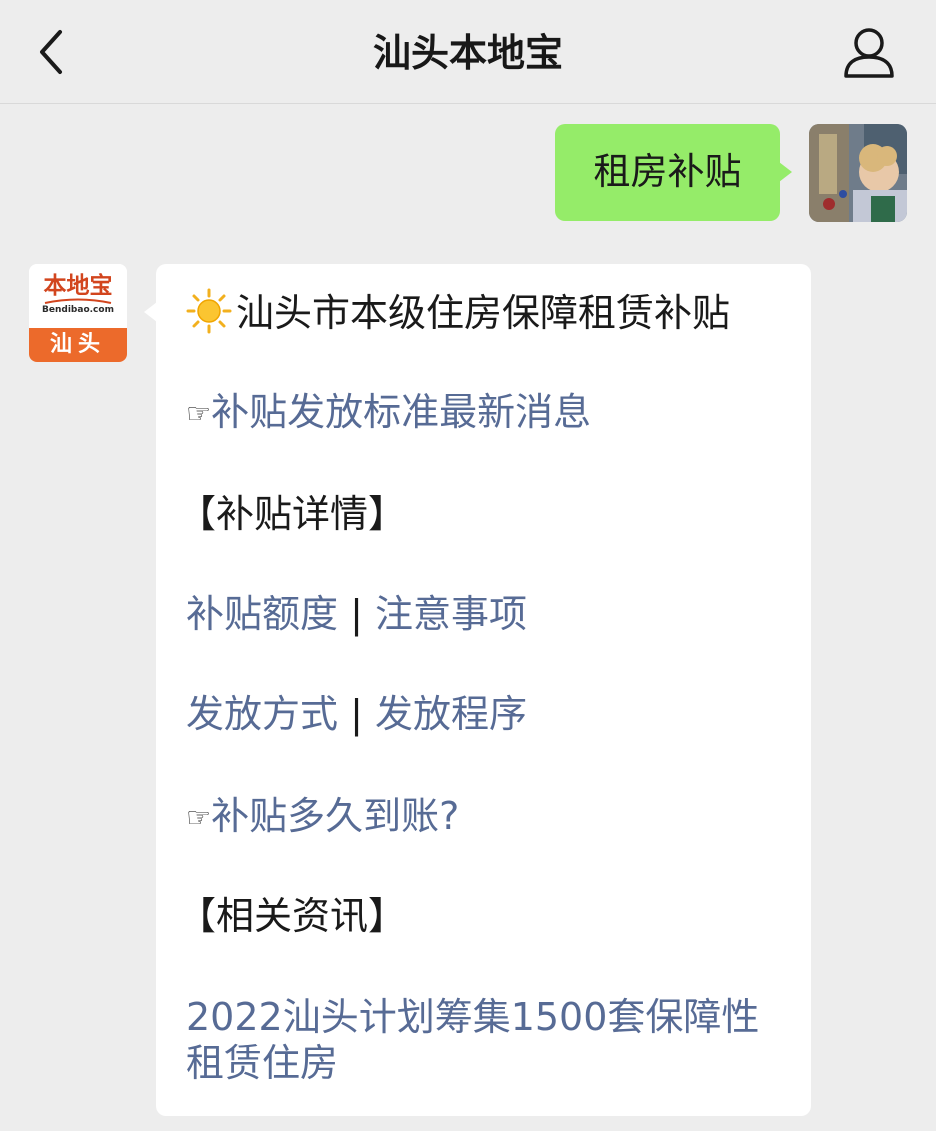  I want to click on message-heading: 汕头市本级住房保障租赁补贴, so click(458, 312).